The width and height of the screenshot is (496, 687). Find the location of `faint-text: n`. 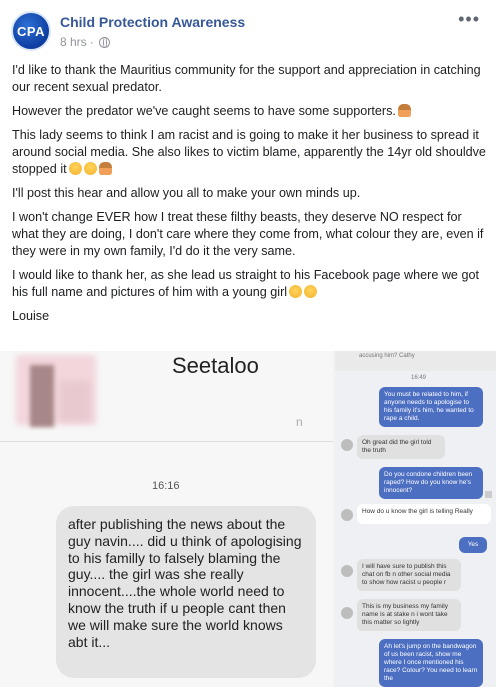

faint-text: n is located at coordinates (299, 422).